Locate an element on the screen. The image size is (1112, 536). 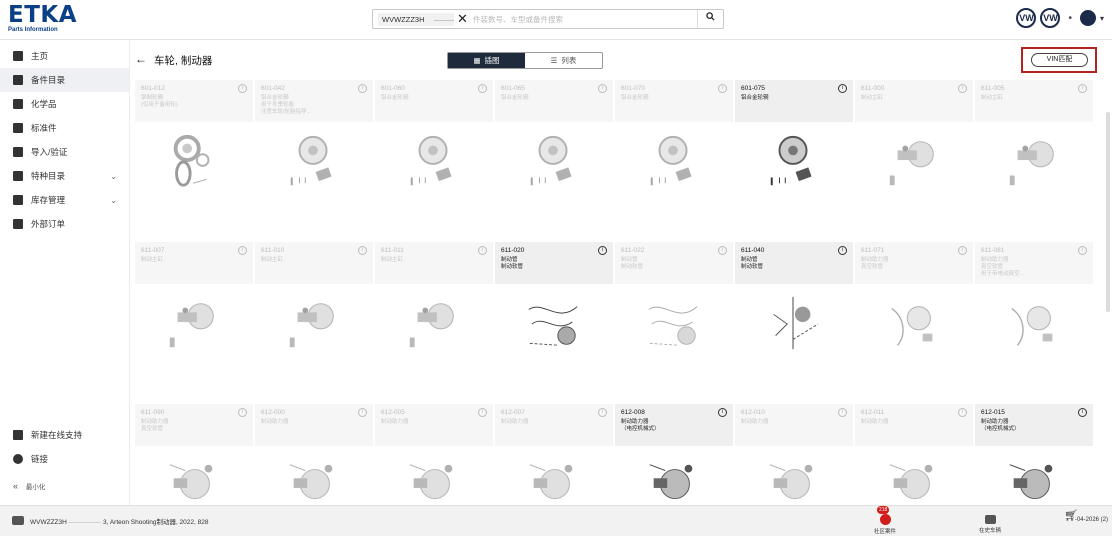
part-card-612-000: 612-000 制动助力器 i is located at coordinates (314, 454).